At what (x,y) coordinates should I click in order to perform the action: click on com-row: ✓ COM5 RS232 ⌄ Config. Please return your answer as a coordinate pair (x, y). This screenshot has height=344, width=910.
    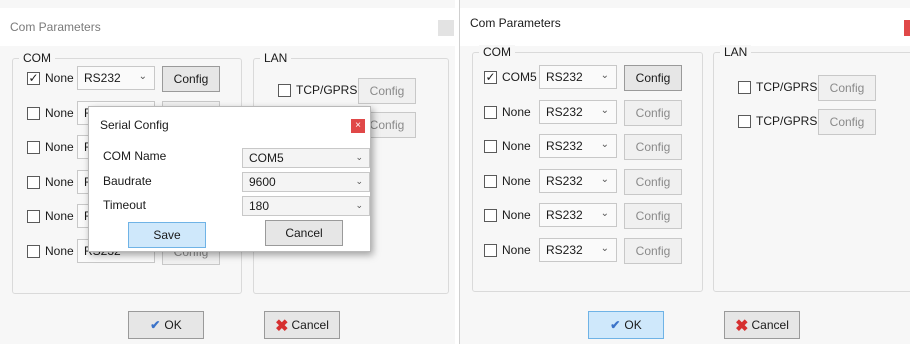
    Looking at the image, I should click on (584, 78).